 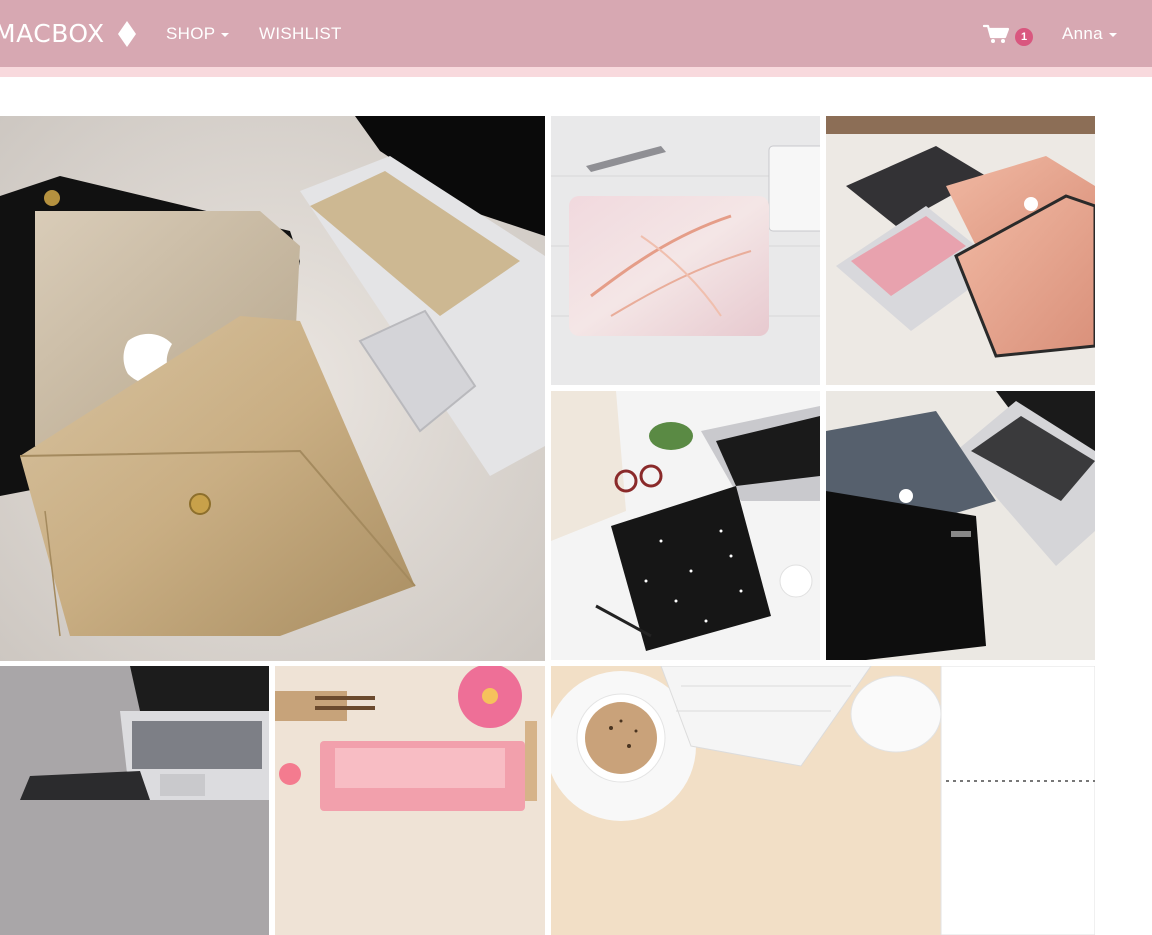 I want to click on cart-count-badge: 1, so click(x=1024, y=36).